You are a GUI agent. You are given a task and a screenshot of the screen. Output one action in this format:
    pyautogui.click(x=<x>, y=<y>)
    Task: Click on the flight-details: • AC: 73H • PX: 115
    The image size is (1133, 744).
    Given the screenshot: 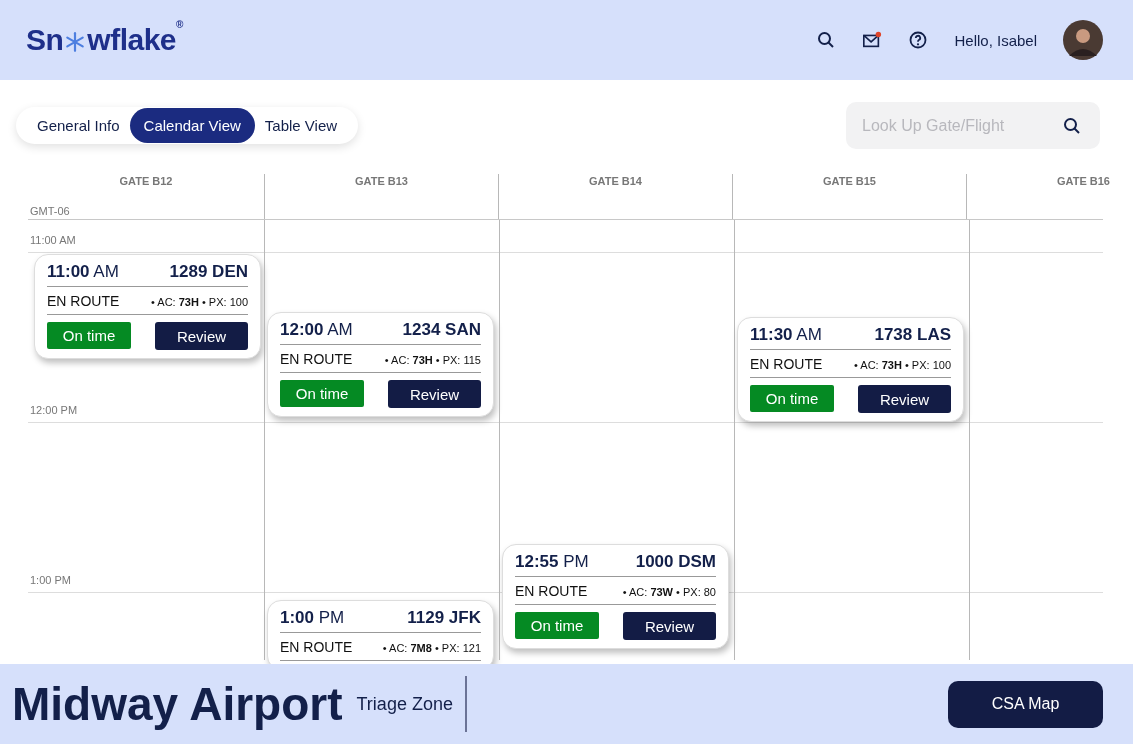 What is the action you would take?
    pyautogui.click(x=432, y=360)
    